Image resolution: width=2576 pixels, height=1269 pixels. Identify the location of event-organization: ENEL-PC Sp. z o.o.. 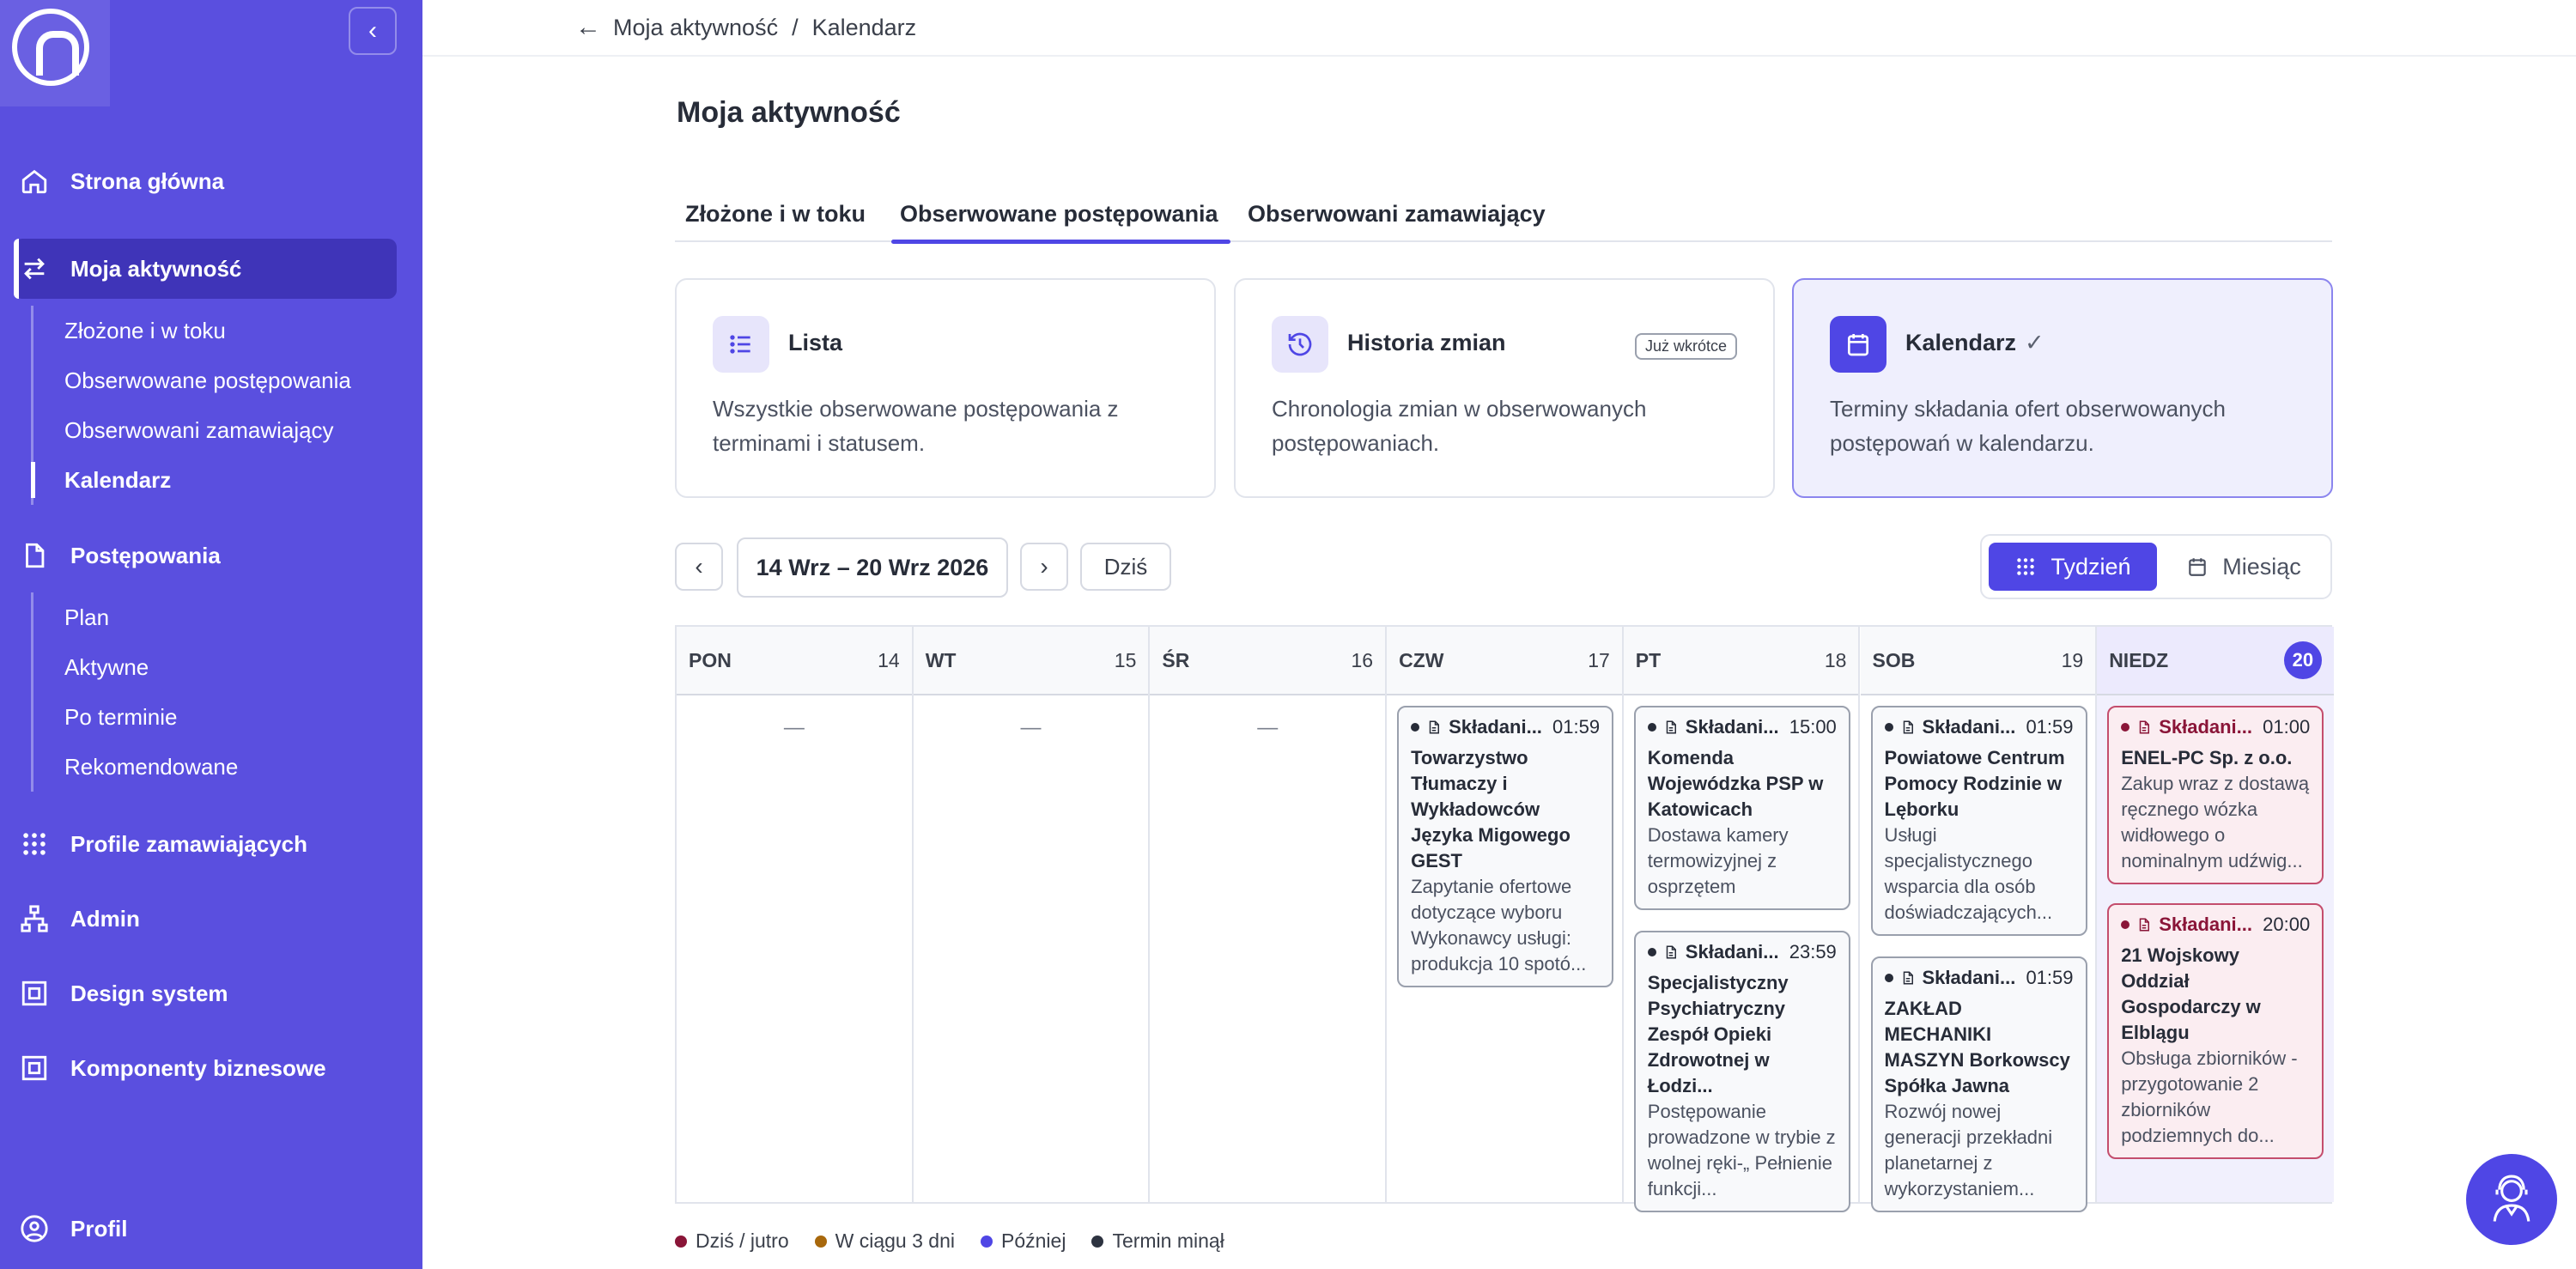
(2207, 757).